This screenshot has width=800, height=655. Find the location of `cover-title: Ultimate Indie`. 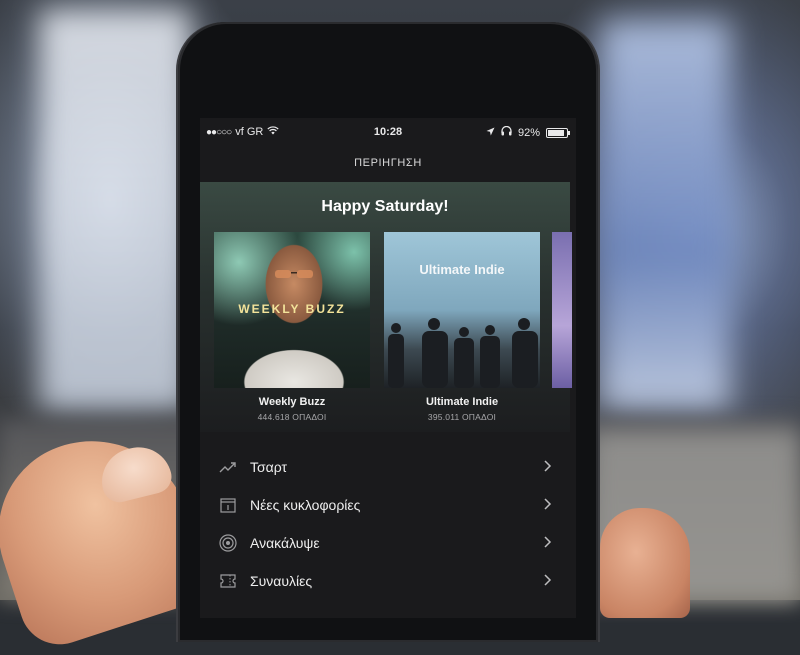

cover-title: Ultimate Indie is located at coordinates (462, 269).